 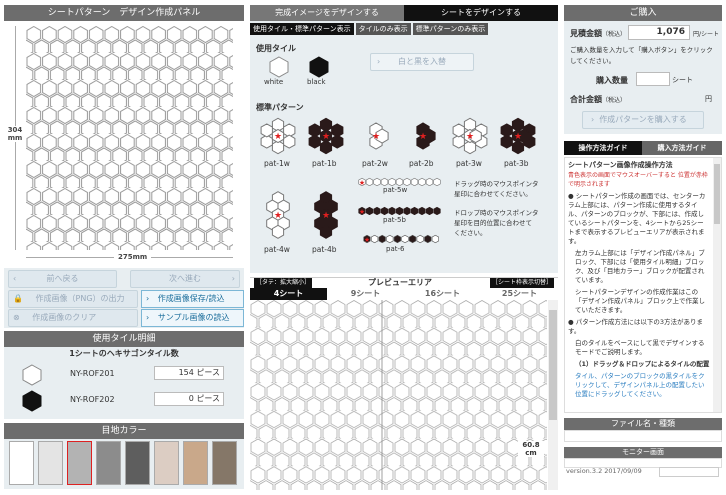 What do you see at coordinates (553, 365) in the screenshot?
I see `scrollbar-thumb` at bounding box center [553, 365].